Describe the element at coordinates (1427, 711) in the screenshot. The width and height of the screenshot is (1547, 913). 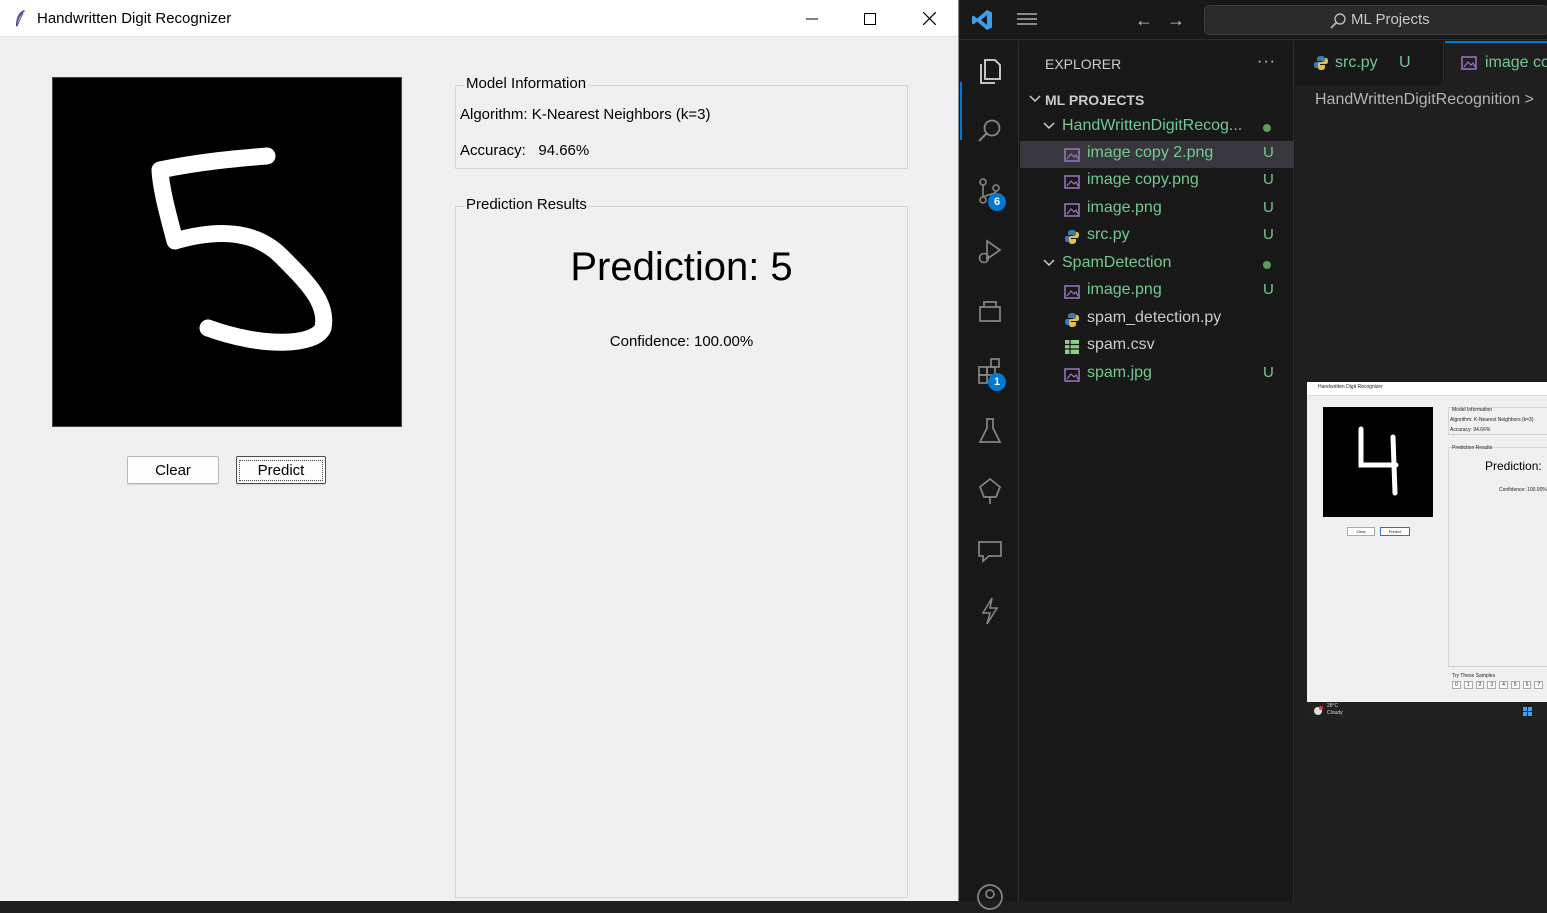
I see `preview-taskbar: 28°C Cloudy` at that location.